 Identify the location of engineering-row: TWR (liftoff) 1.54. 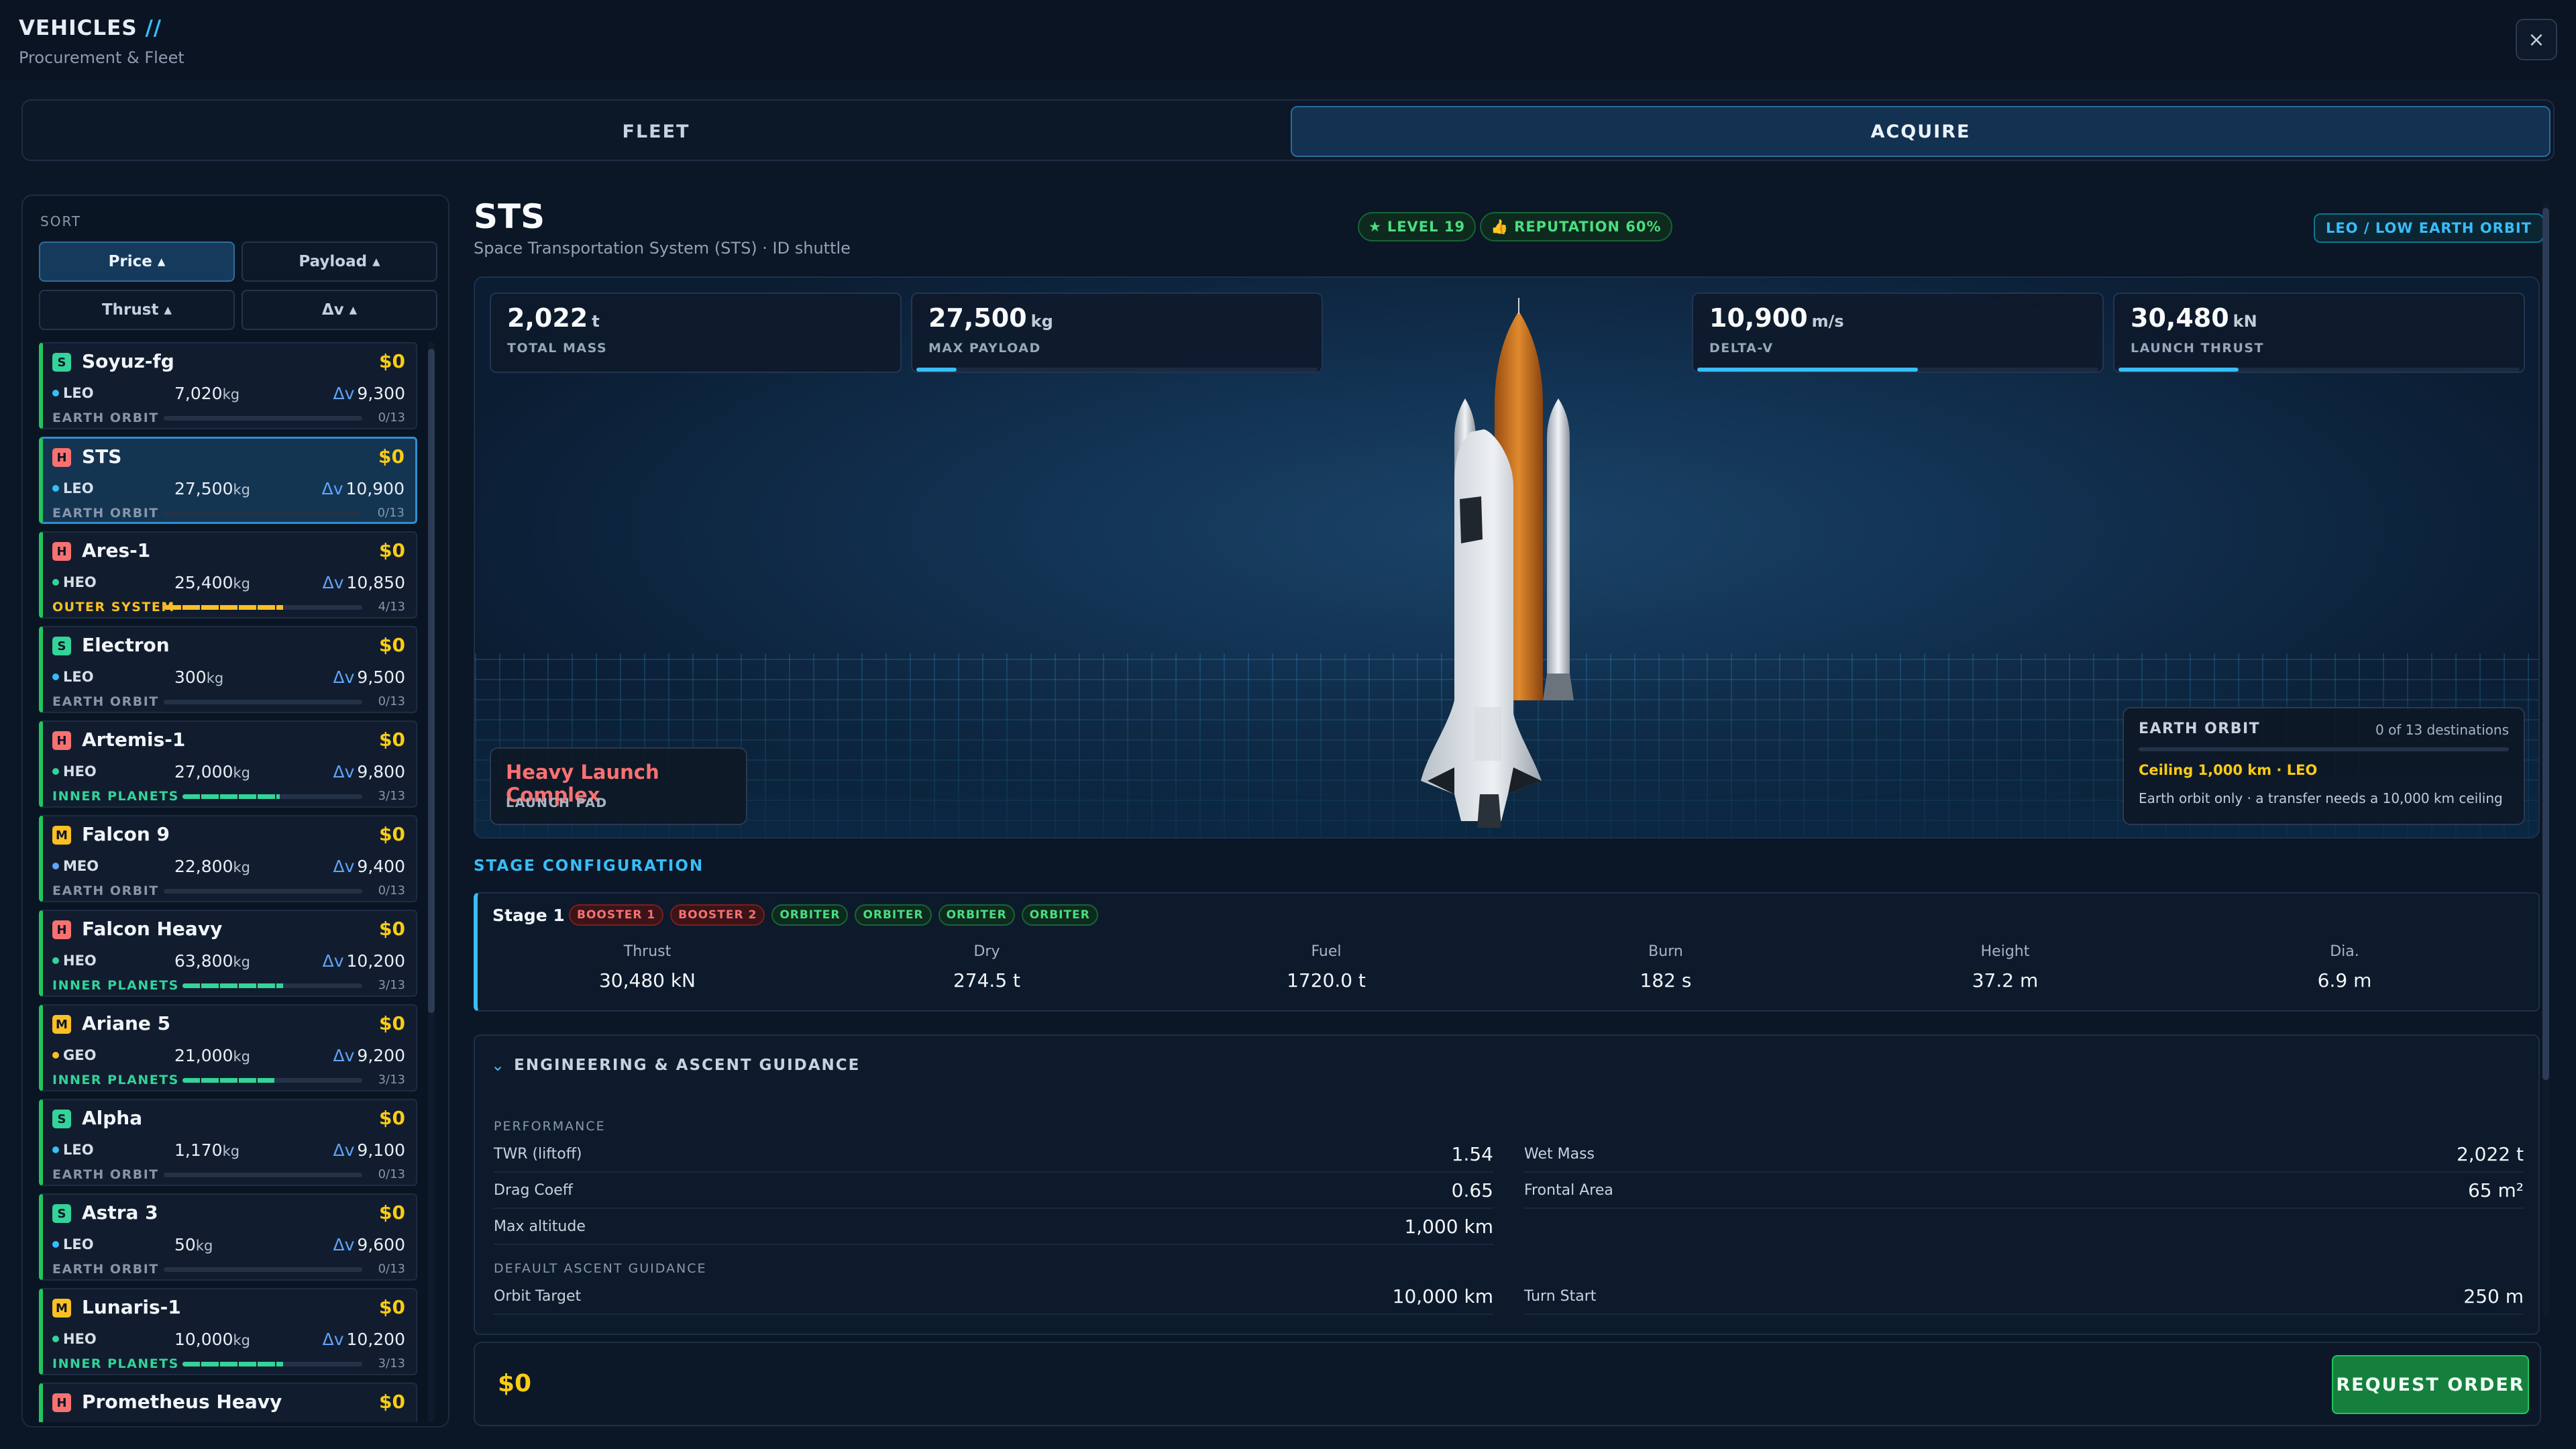
(993, 1154).